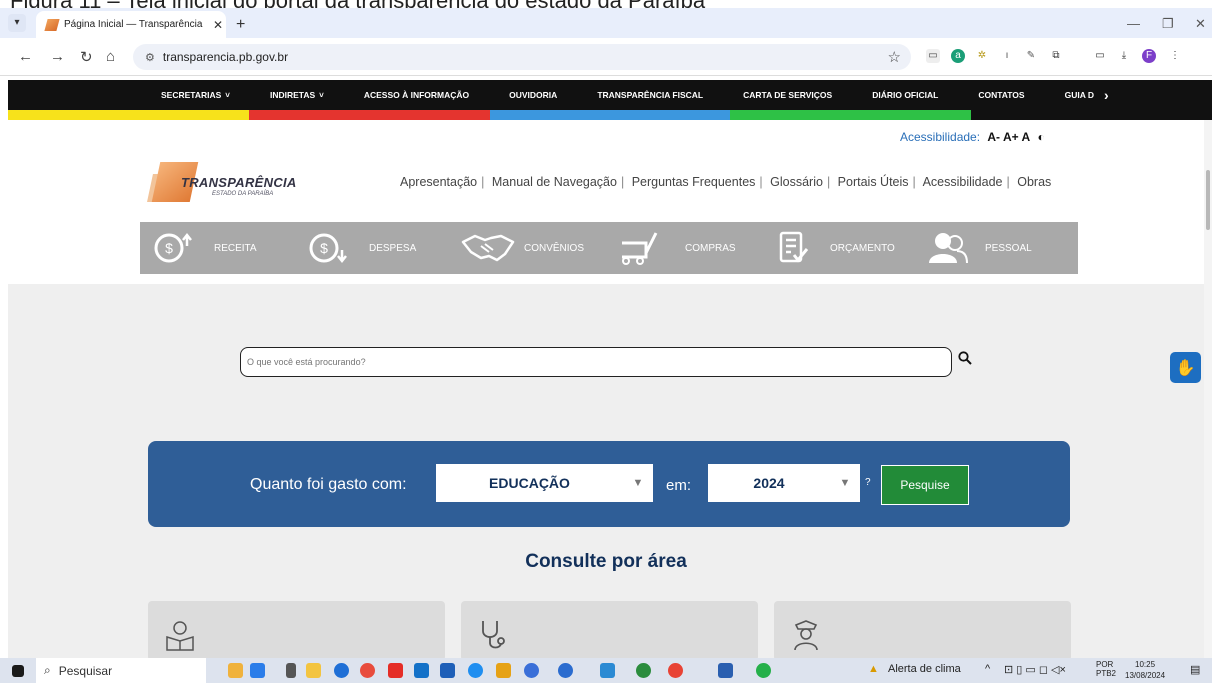 The height and width of the screenshot is (683, 1212). What do you see at coordinates (1106, 95) in the screenshot?
I see `nav-next-arrow-icon: ›` at bounding box center [1106, 95].